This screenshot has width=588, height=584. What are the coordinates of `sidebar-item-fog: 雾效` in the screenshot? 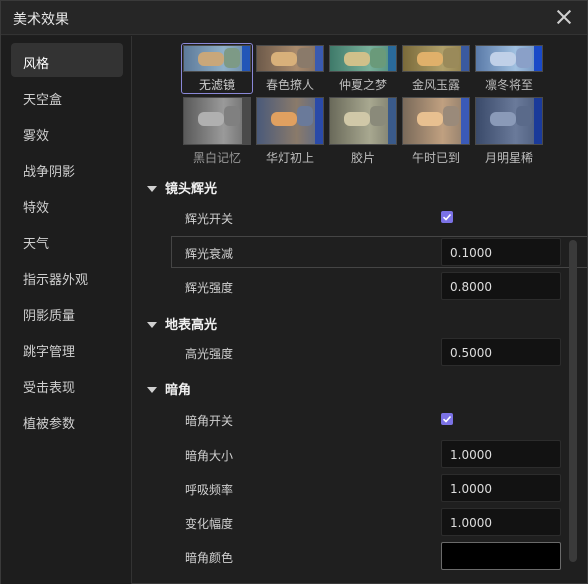 It's located at (67, 132).